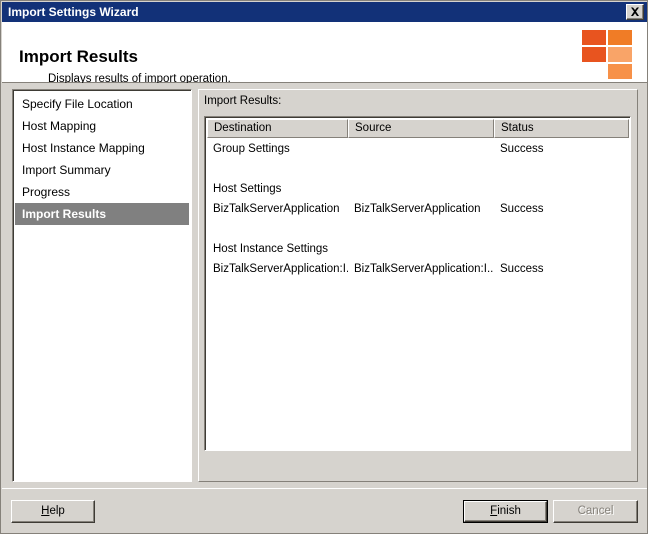  I want to click on table-row: Host Settings, so click(417, 189).